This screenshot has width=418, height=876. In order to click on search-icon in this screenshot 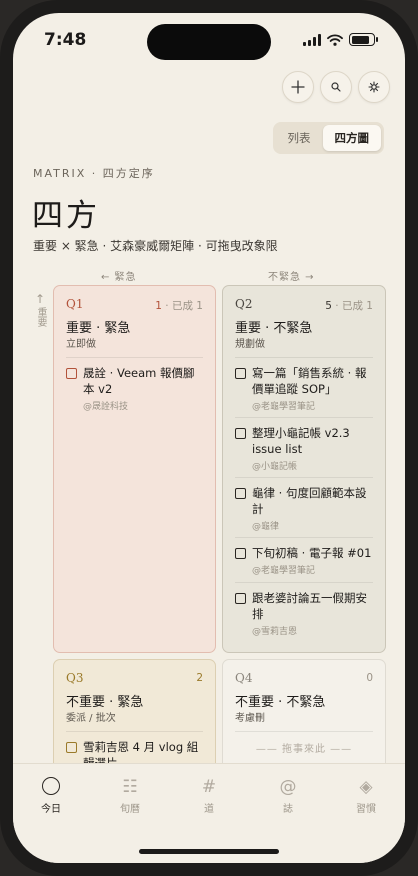, I will do `click(336, 87)`.